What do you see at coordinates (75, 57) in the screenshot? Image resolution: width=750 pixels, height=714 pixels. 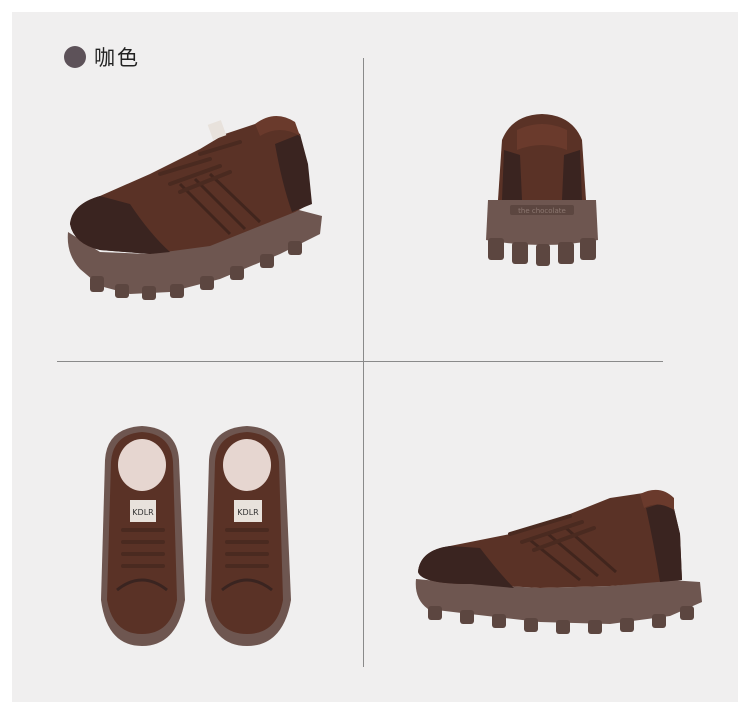 I see `color-swatch` at bounding box center [75, 57].